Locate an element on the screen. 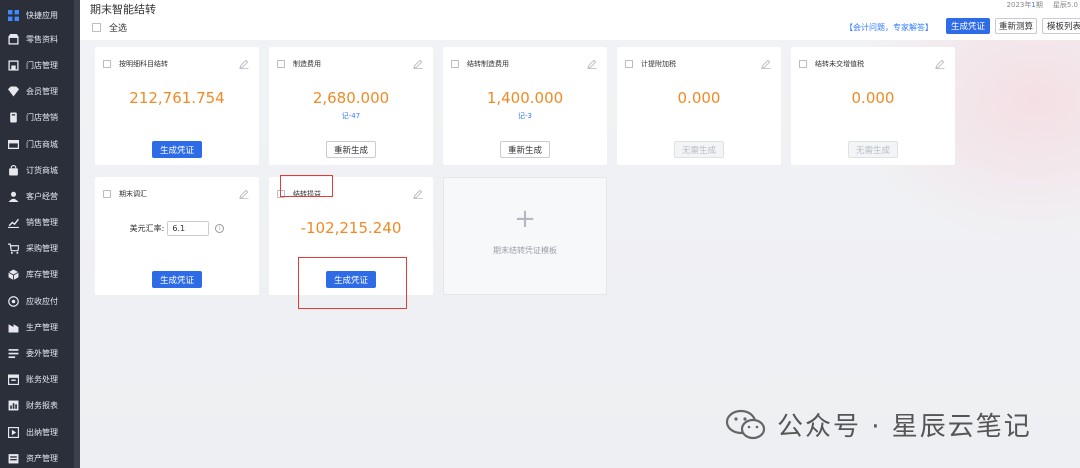 The height and width of the screenshot is (468, 1080). asset-icon is located at coordinates (13, 458).